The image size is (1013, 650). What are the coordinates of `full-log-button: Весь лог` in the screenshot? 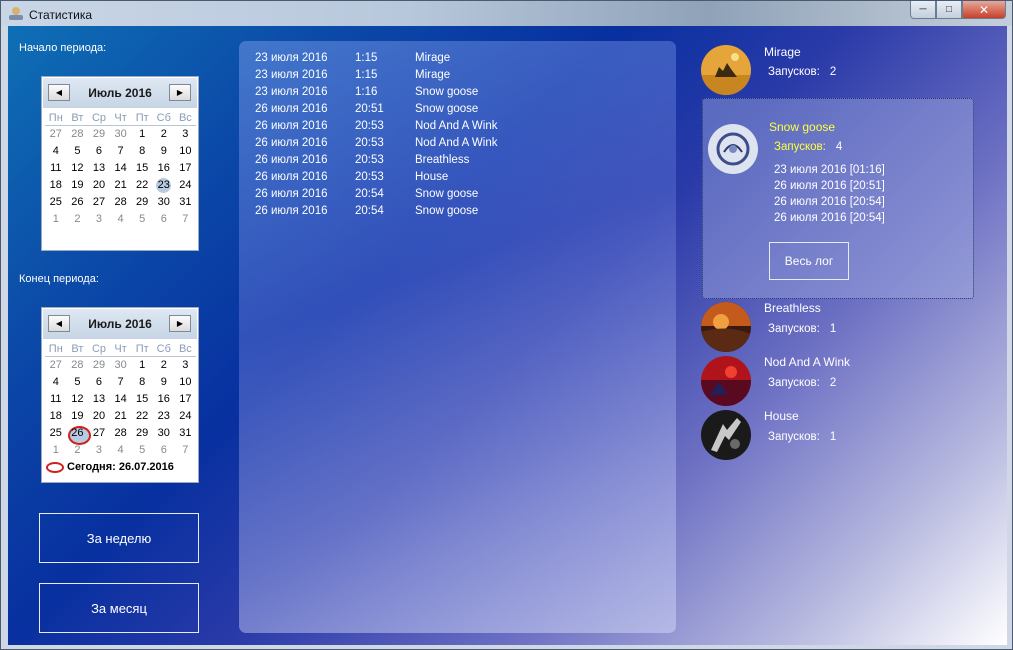 It's located at (809, 261).